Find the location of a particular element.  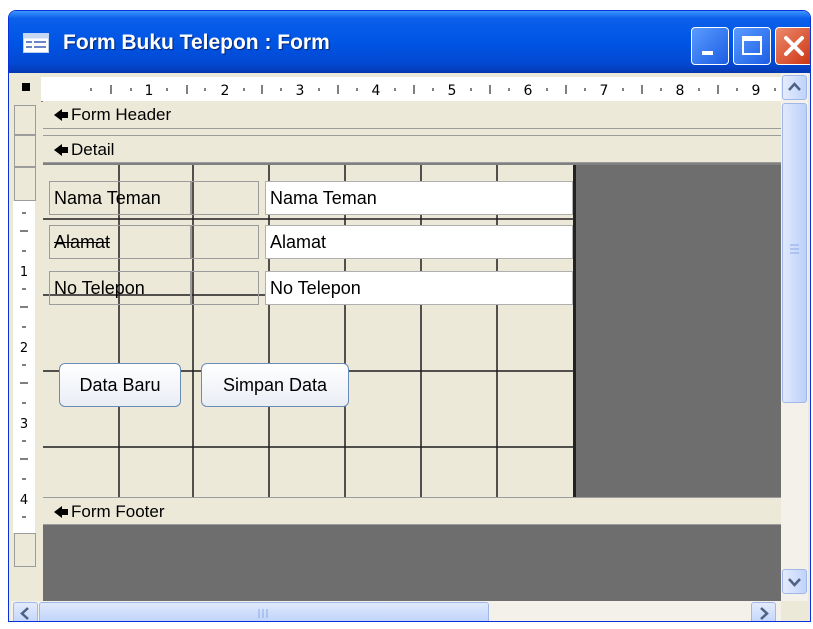

form-width-edge is located at coordinates (574, 331).